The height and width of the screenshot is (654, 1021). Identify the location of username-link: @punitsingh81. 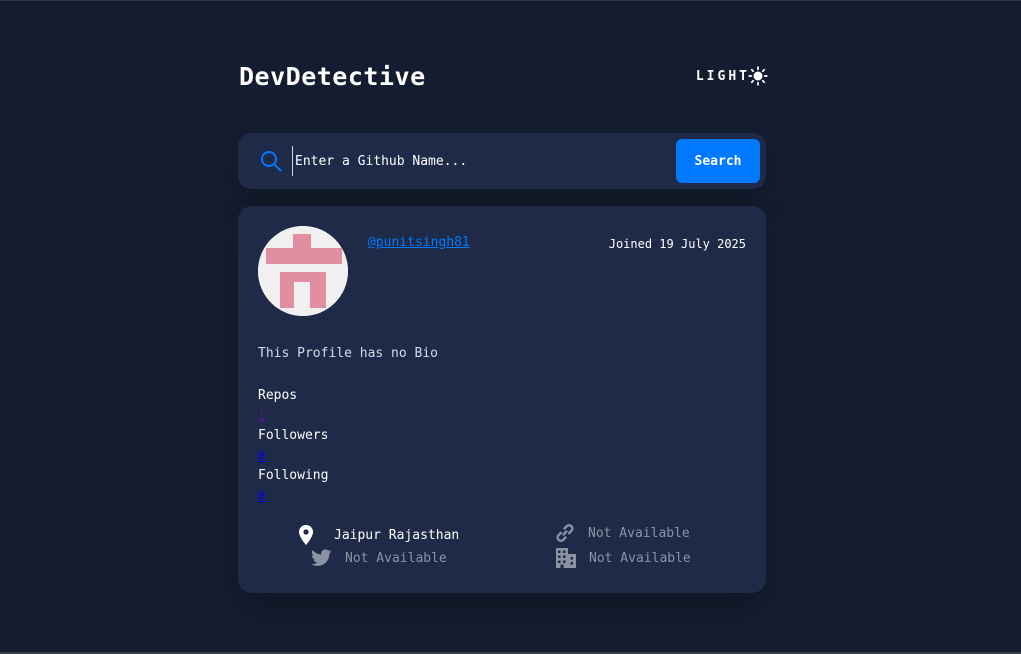
(419, 242).